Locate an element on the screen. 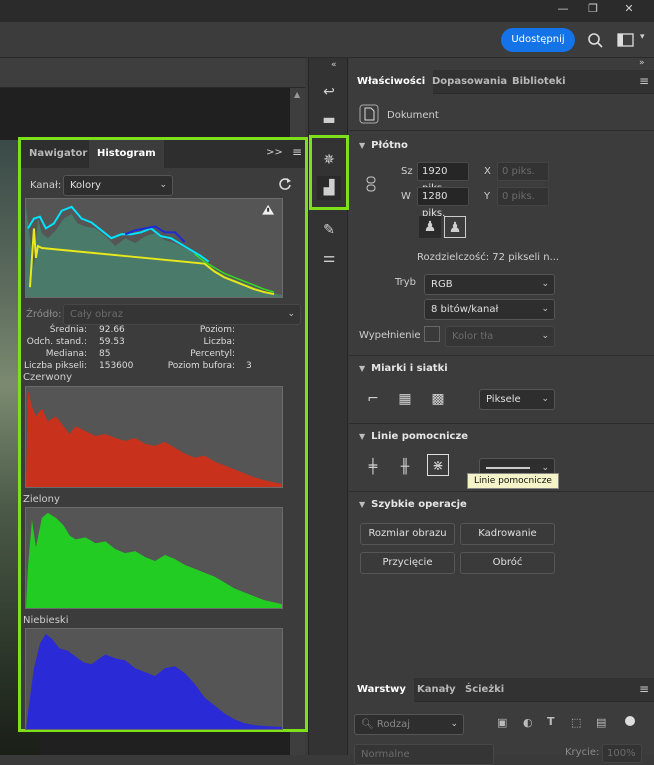 The height and width of the screenshot is (765, 654). mode-label: Tryb is located at coordinates (406, 282).